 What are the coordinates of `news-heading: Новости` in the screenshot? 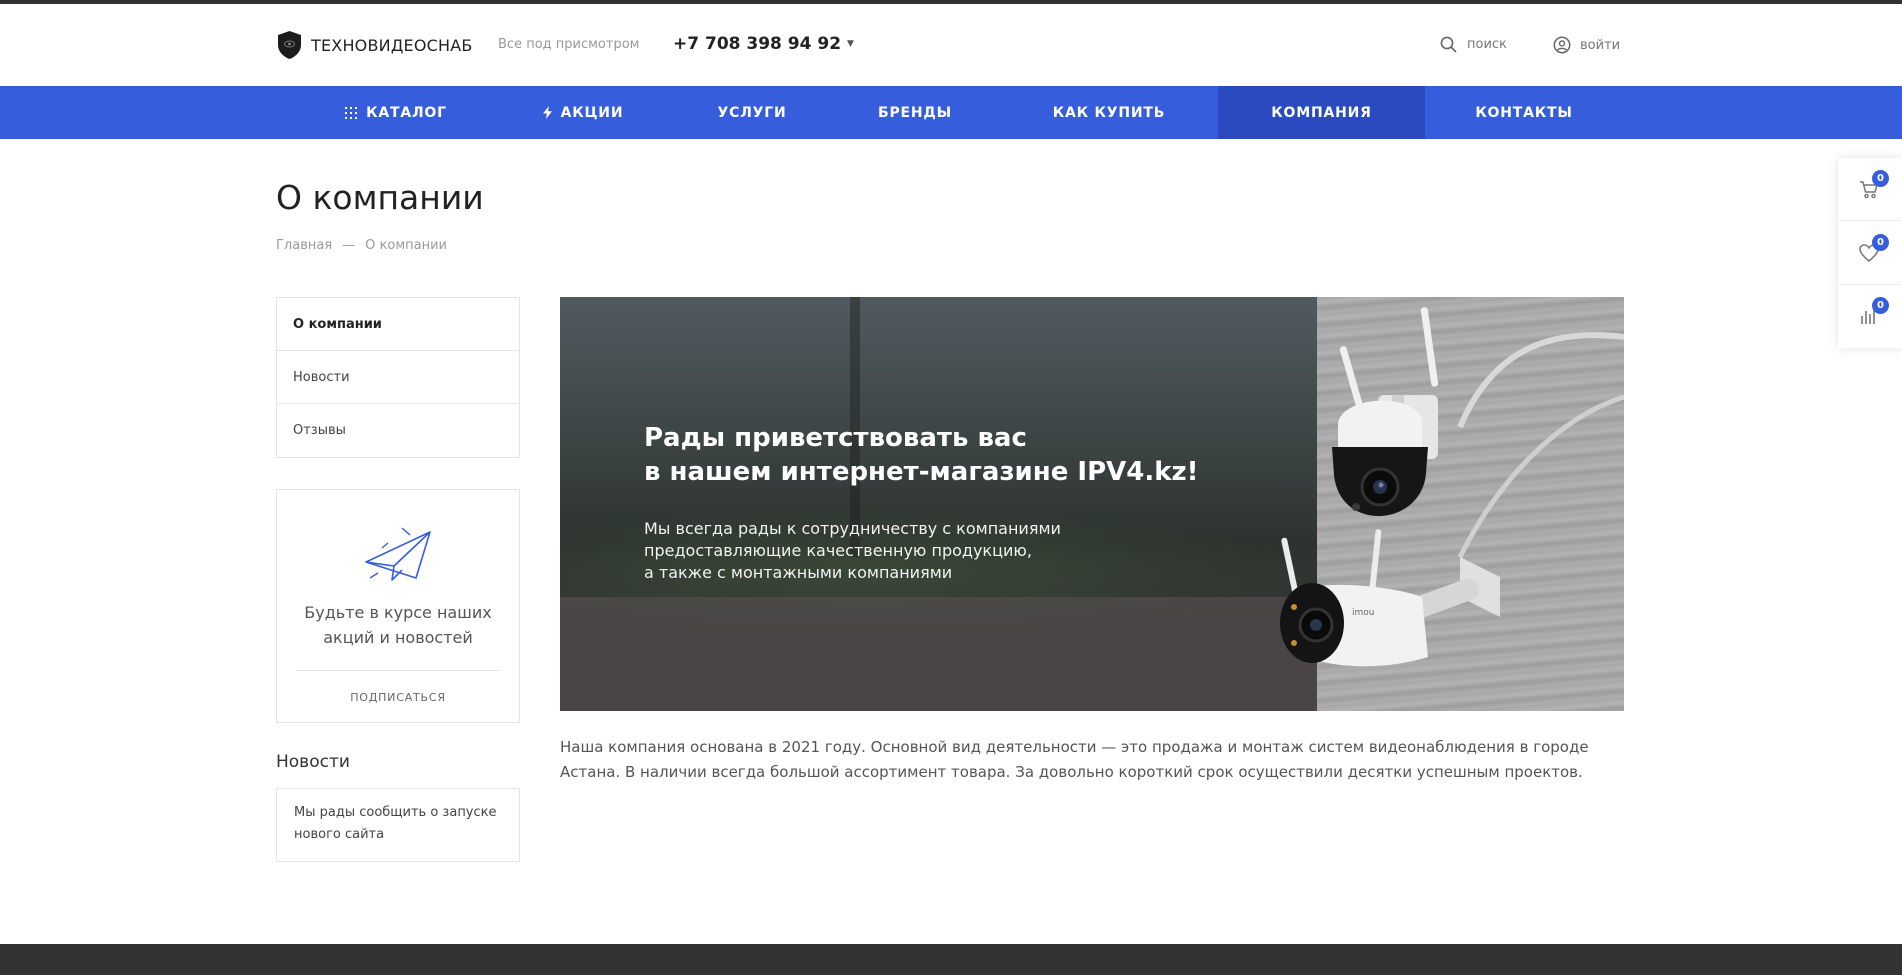 It's located at (313, 762).